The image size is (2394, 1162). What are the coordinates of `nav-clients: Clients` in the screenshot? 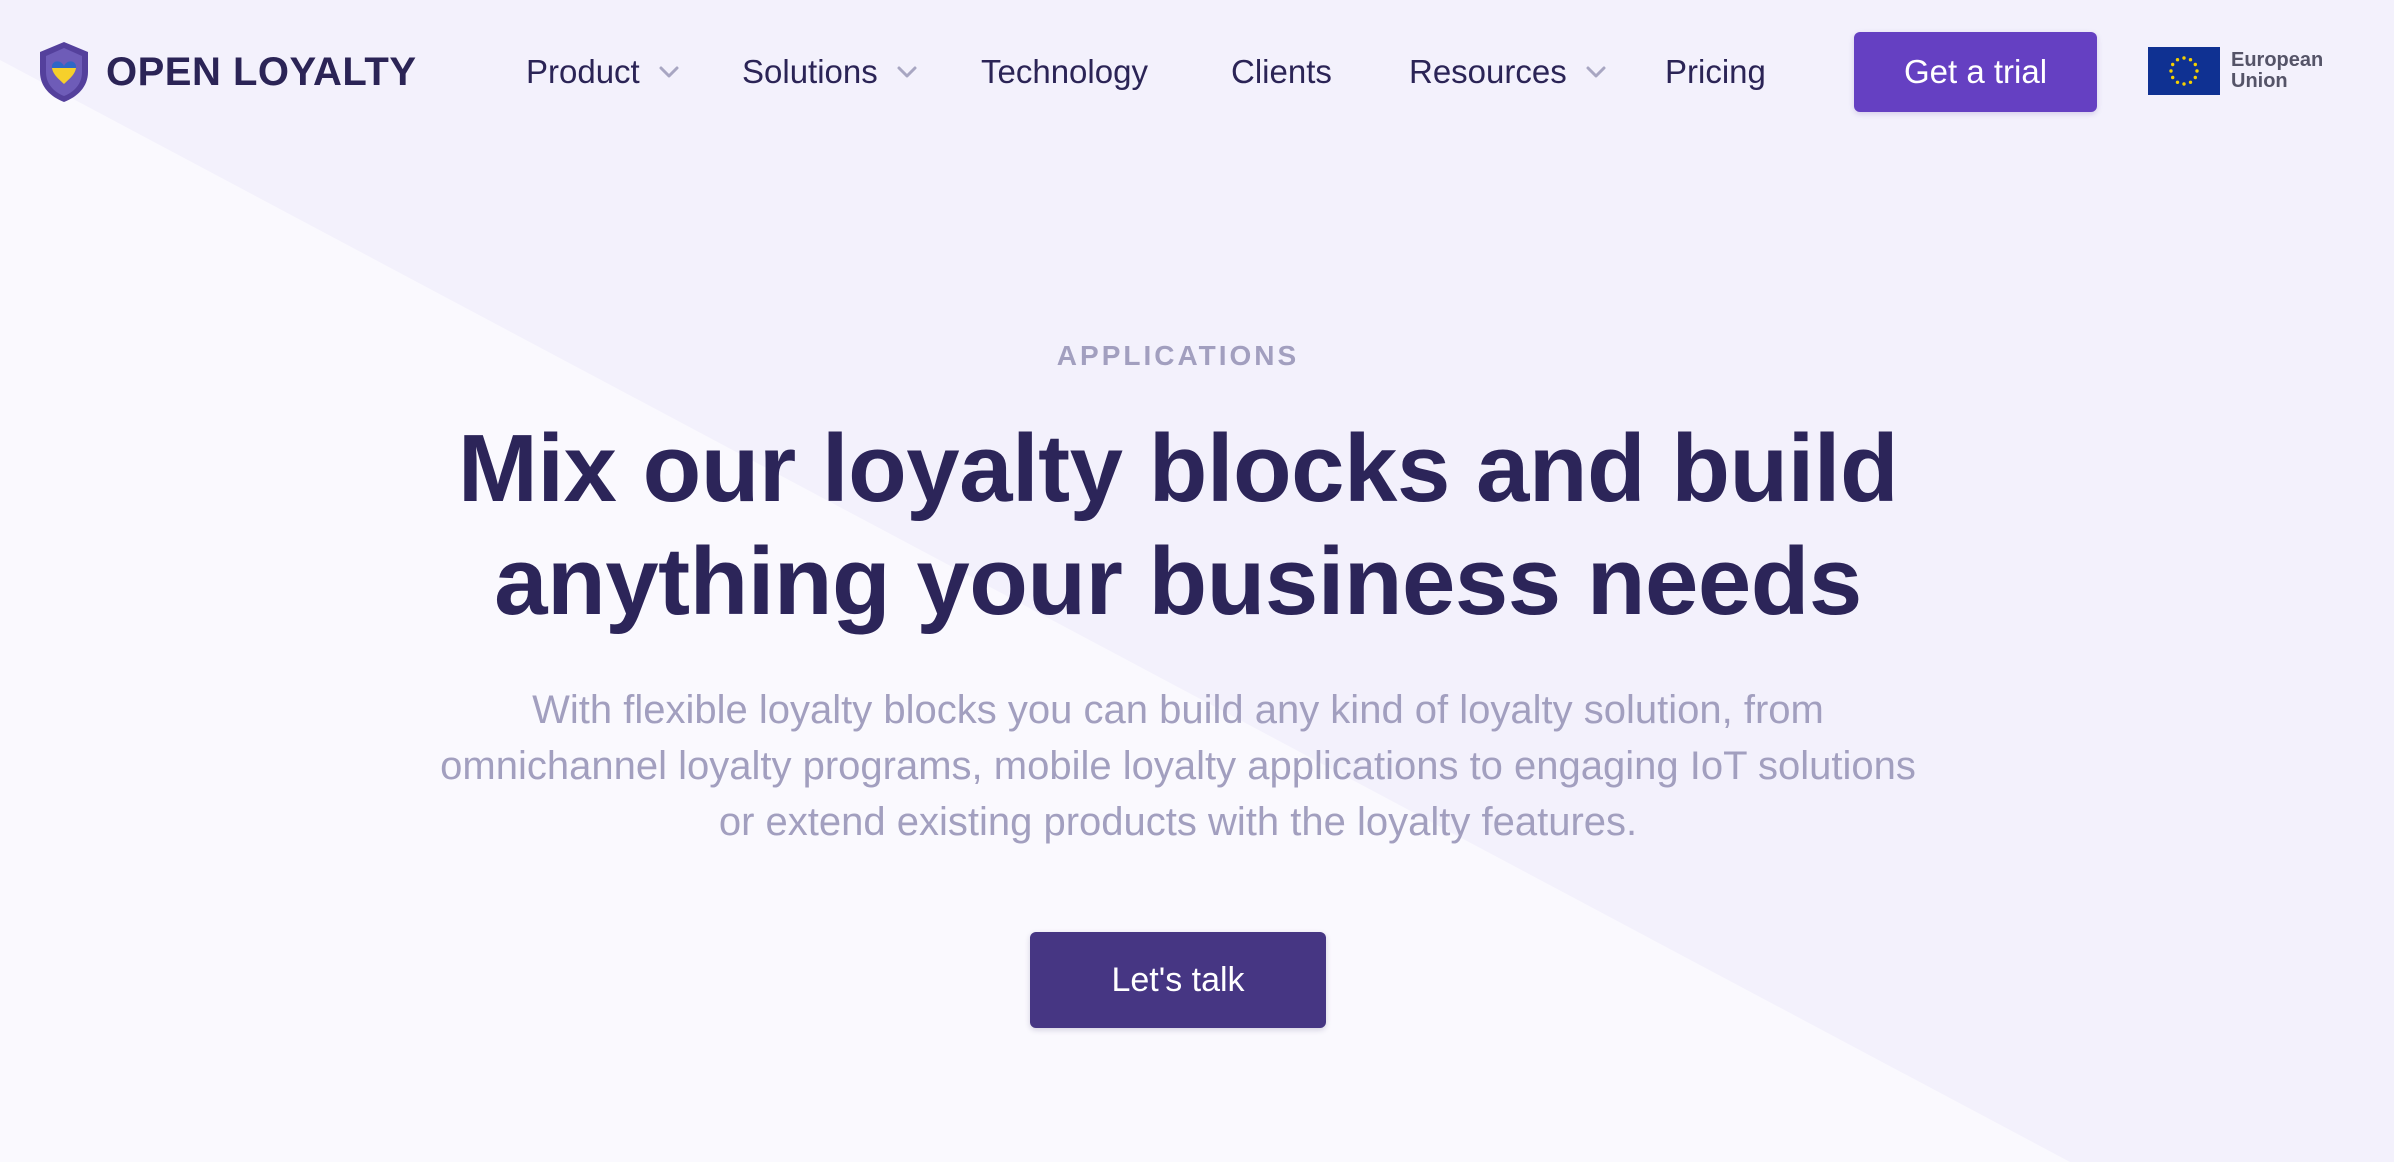 It's located at (1281, 72).